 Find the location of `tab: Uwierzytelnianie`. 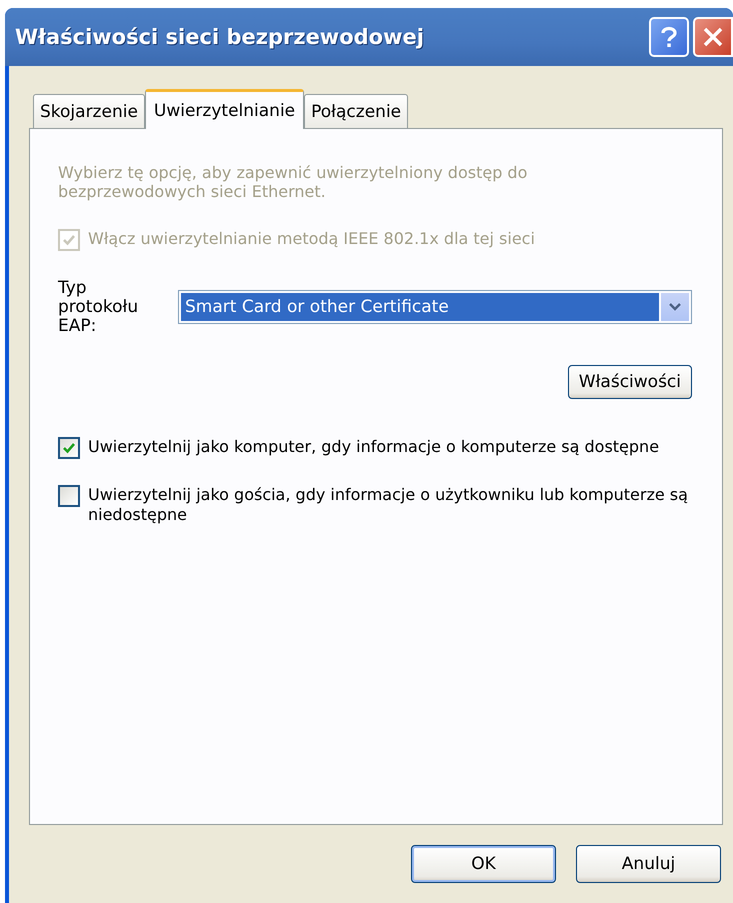

tab: Uwierzytelnianie is located at coordinates (224, 109).